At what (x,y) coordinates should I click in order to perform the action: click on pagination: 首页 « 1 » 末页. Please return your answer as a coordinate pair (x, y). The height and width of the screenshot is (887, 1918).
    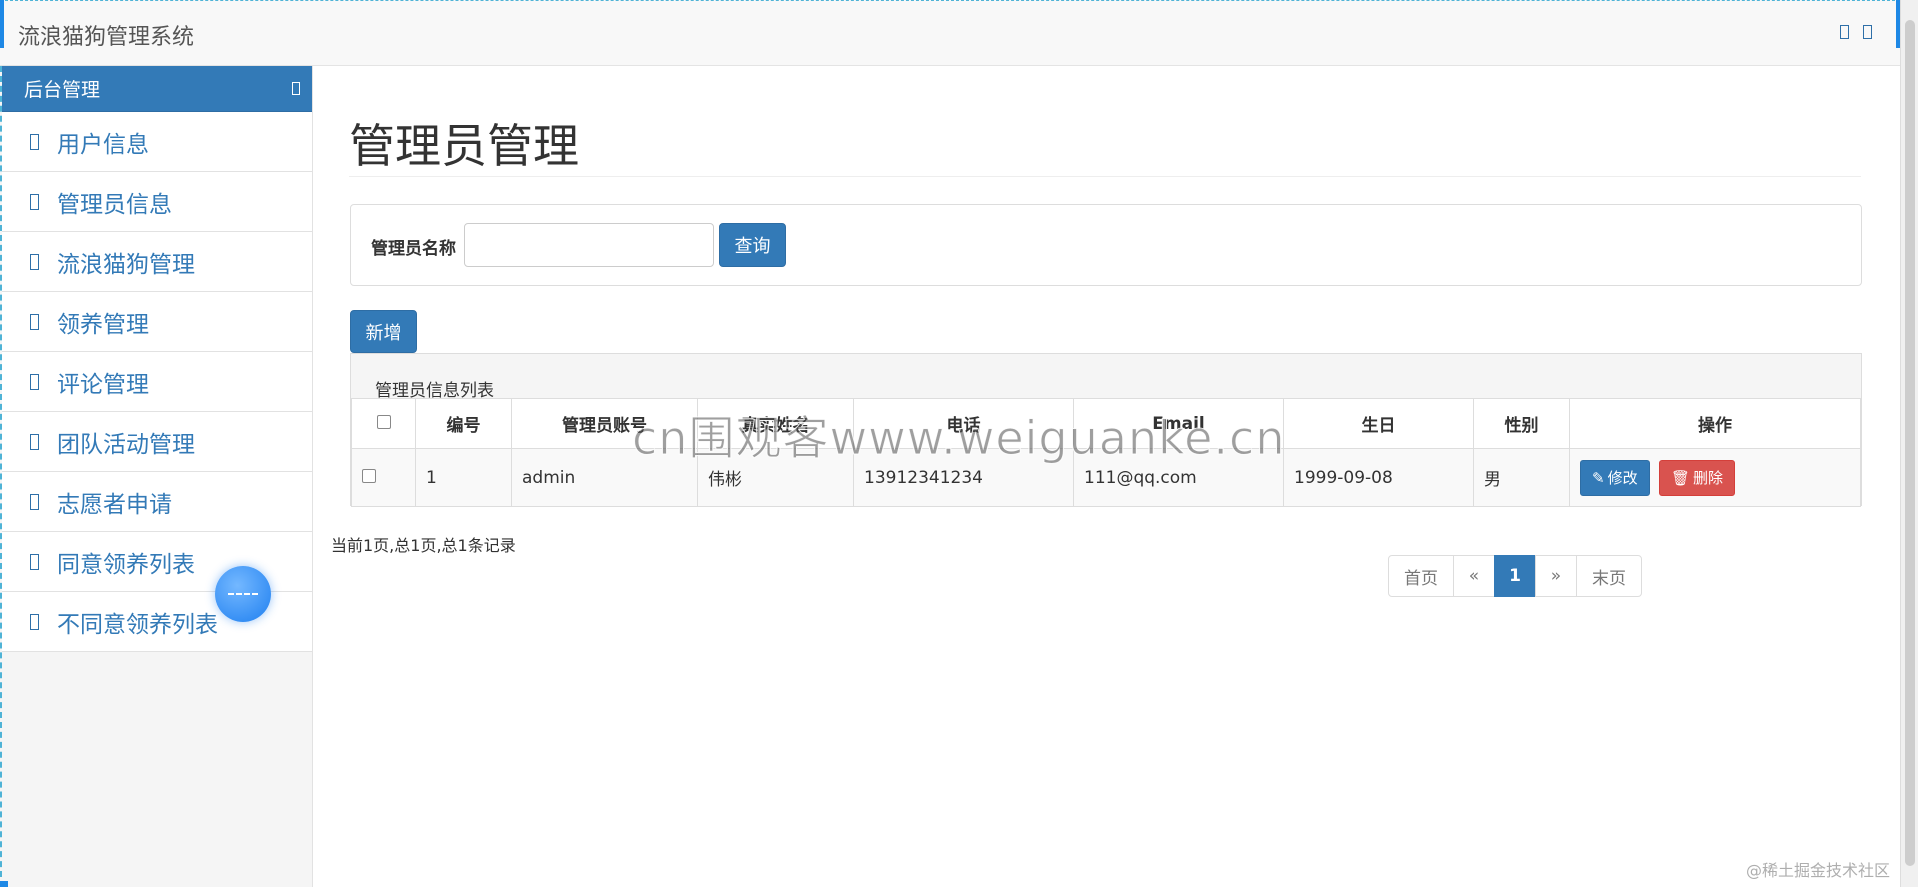
    Looking at the image, I should click on (1515, 576).